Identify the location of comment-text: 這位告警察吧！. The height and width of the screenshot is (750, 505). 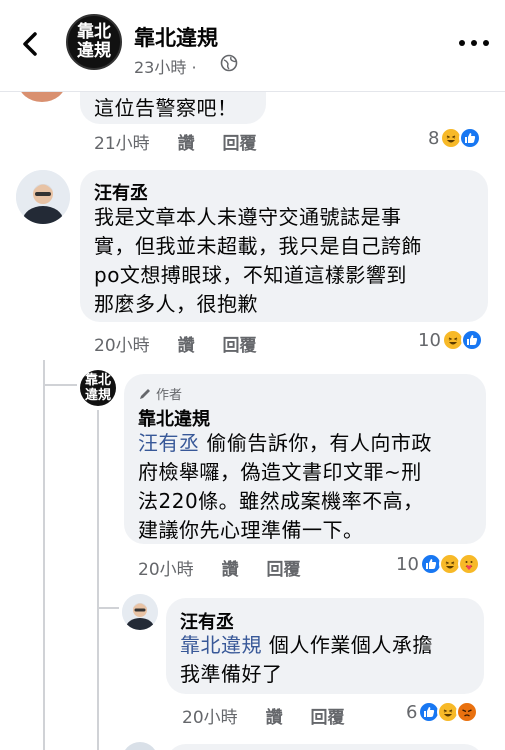
(166, 108).